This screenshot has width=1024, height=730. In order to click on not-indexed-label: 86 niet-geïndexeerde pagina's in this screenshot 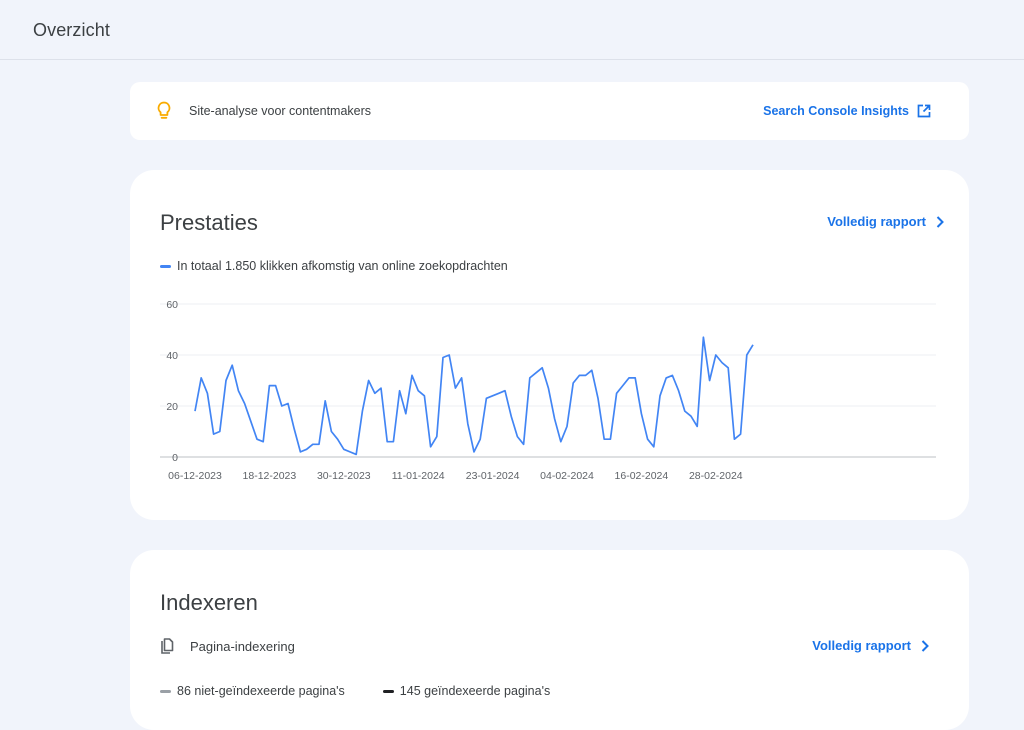, I will do `click(261, 691)`.